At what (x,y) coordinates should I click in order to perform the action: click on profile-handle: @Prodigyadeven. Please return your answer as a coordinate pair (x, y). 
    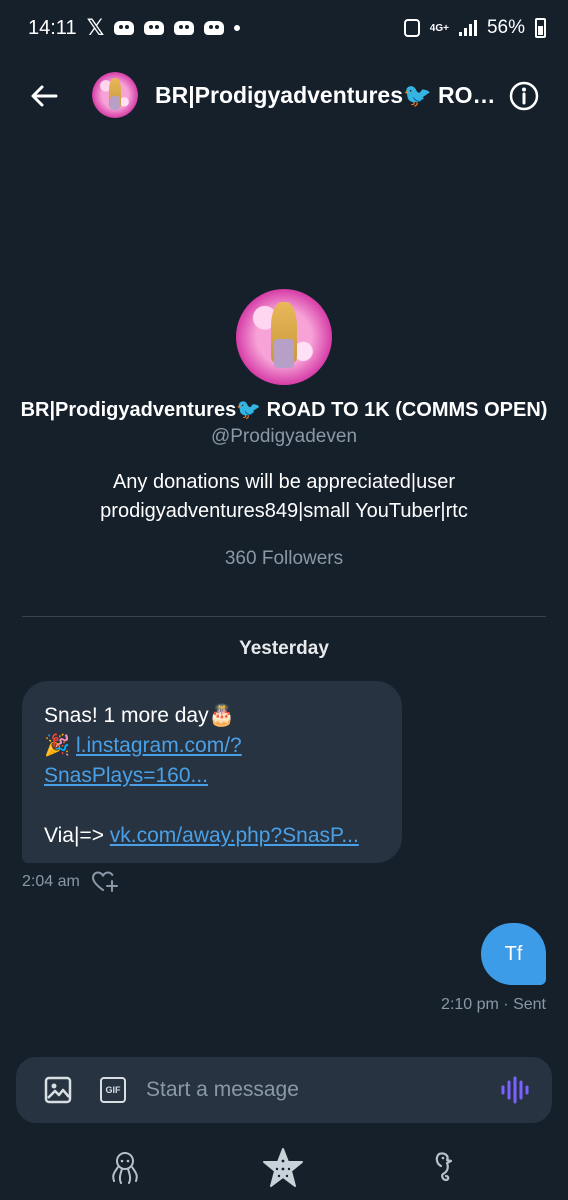
    Looking at the image, I should click on (284, 436).